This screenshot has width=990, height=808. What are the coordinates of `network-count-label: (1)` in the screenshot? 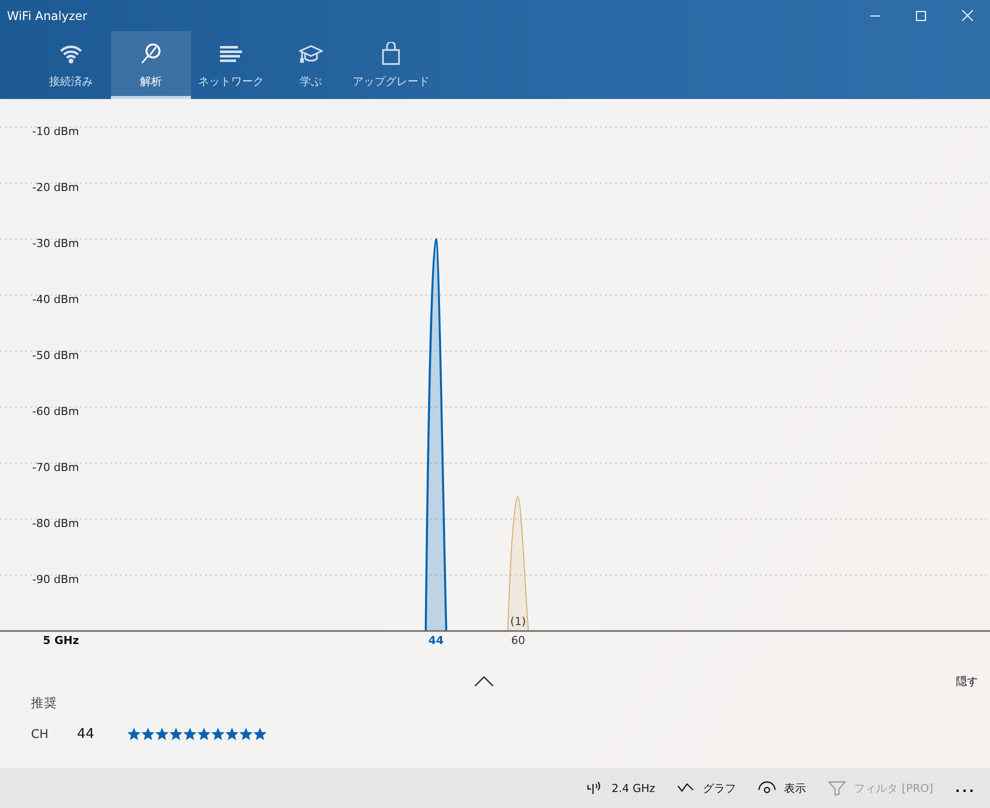 It's located at (518, 621).